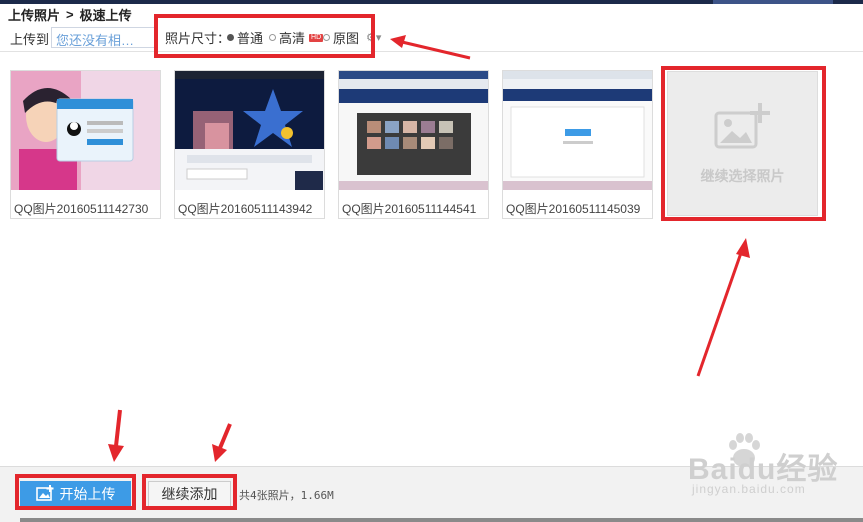 The width and height of the screenshot is (863, 522). I want to click on add-more-photos-tile: 继续选择照片, so click(742, 143).